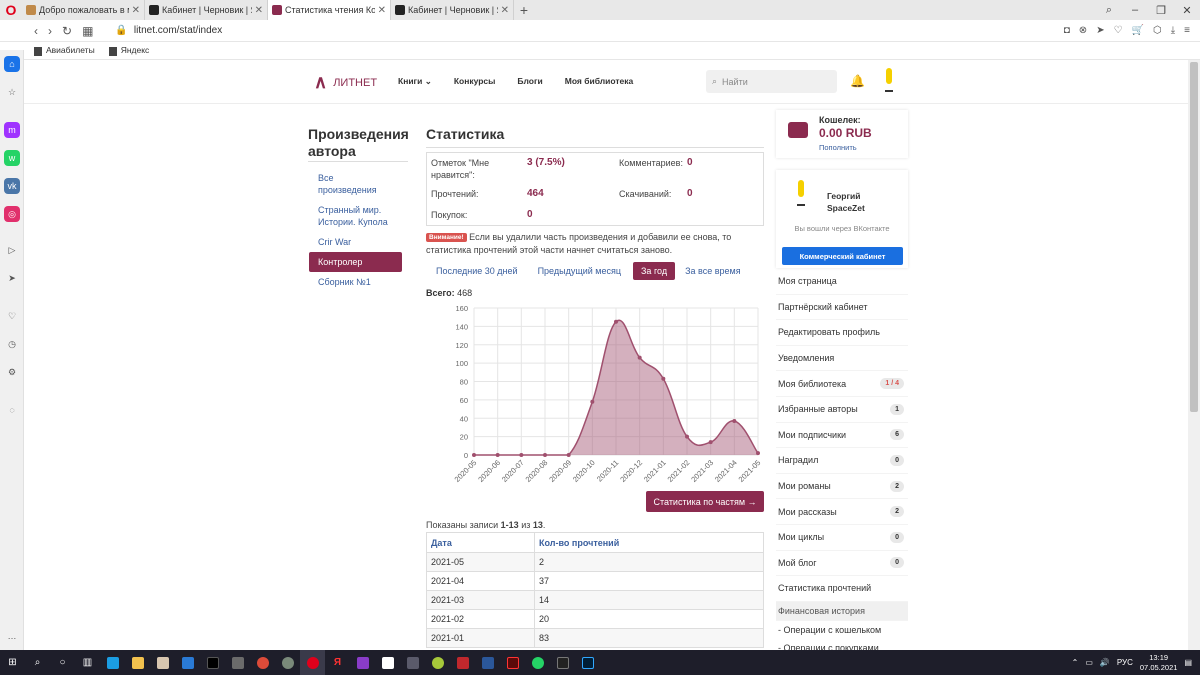 The image size is (1200, 675). I want to click on browser-tab: Статистика чтения Контр✕, so click(329, 10).